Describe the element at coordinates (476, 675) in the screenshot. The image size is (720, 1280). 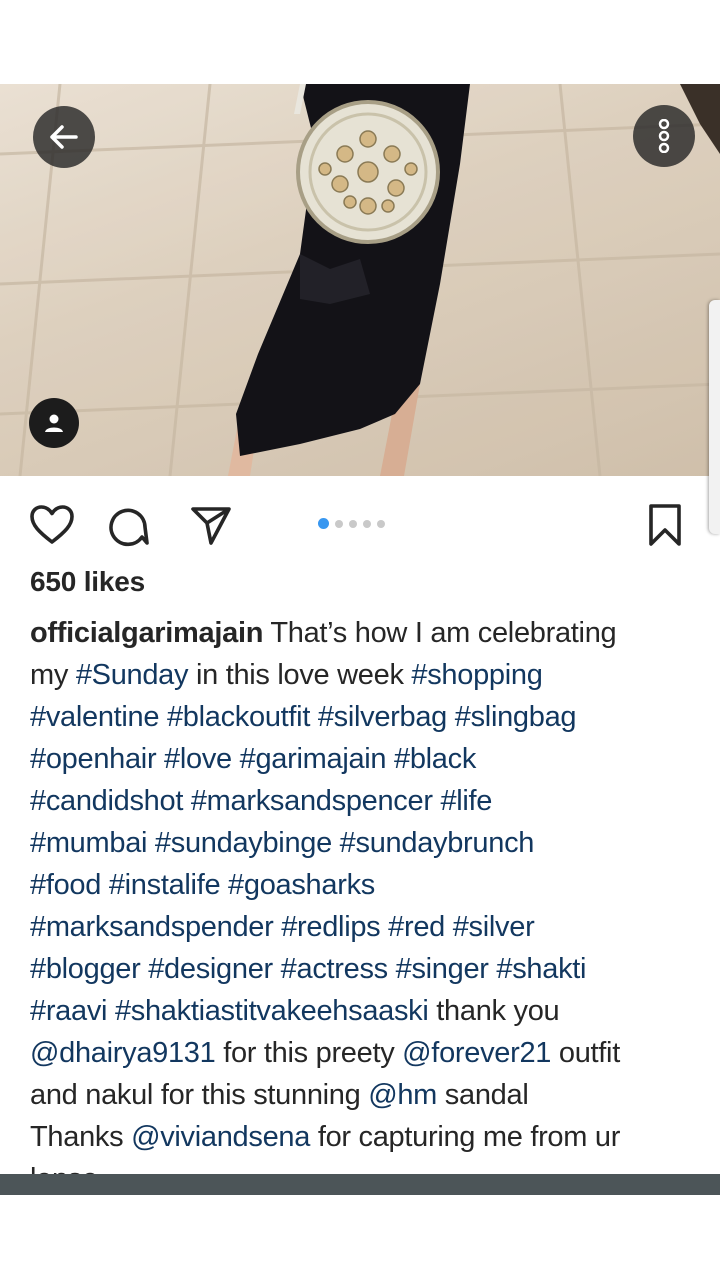
I see `caption-hashtag-link: #shopping` at that location.